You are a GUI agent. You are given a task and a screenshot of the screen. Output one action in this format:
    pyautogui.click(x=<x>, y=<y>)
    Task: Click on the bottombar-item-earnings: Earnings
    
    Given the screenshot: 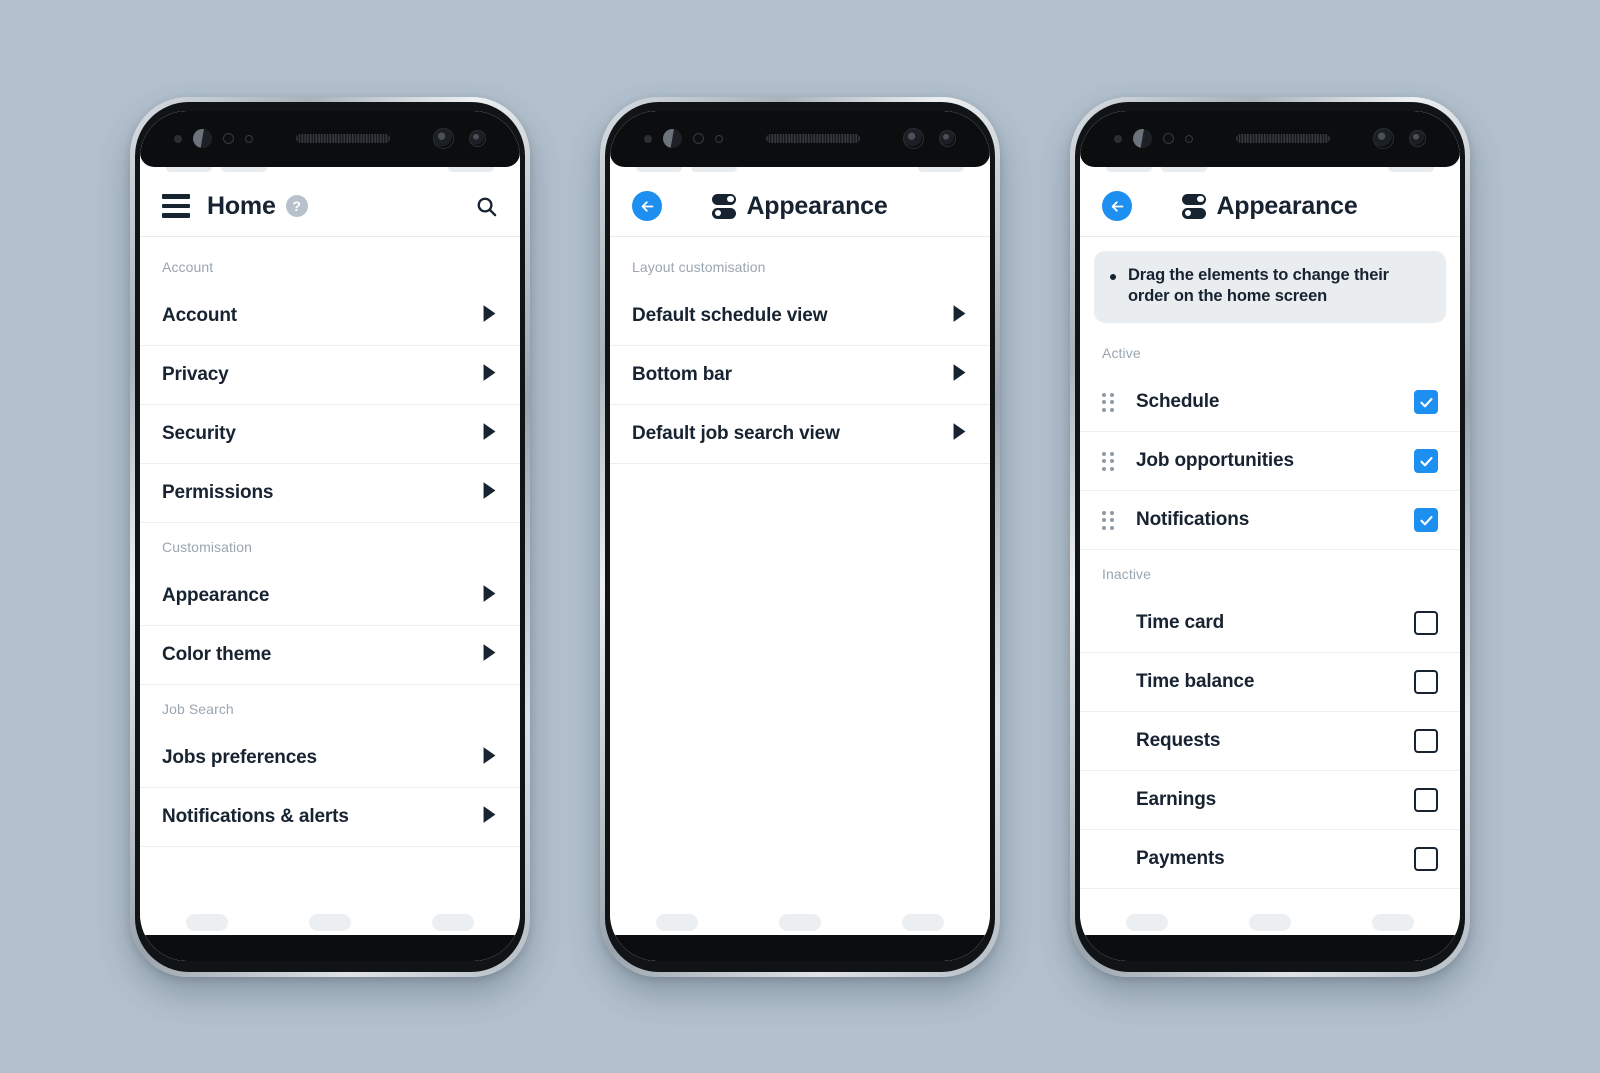 What is the action you would take?
    pyautogui.click(x=1270, y=801)
    